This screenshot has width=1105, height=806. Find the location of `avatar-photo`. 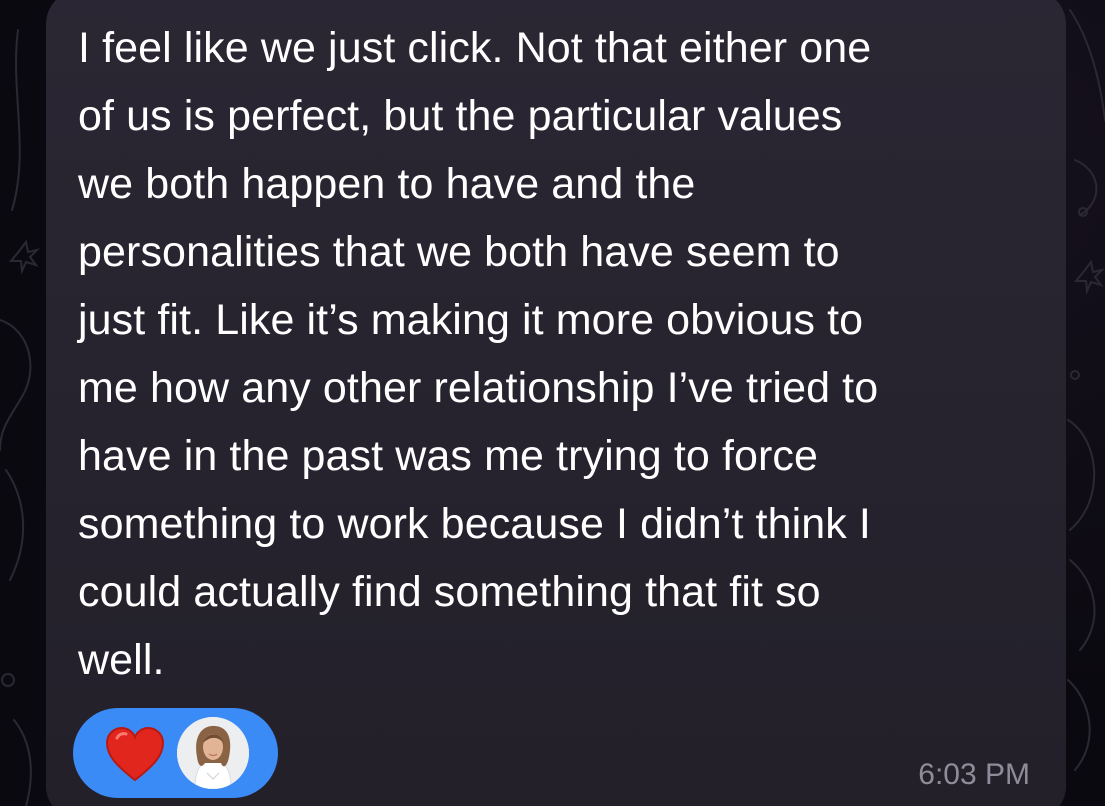

avatar-photo is located at coordinates (213, 753).